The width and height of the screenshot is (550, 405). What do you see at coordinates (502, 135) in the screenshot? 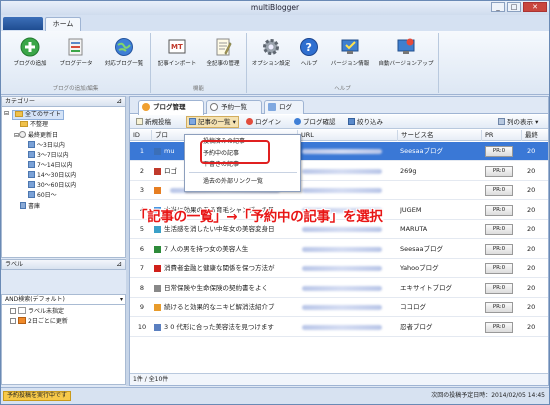
I see `column-header-pr: PR` at bounding box center [502, 135].